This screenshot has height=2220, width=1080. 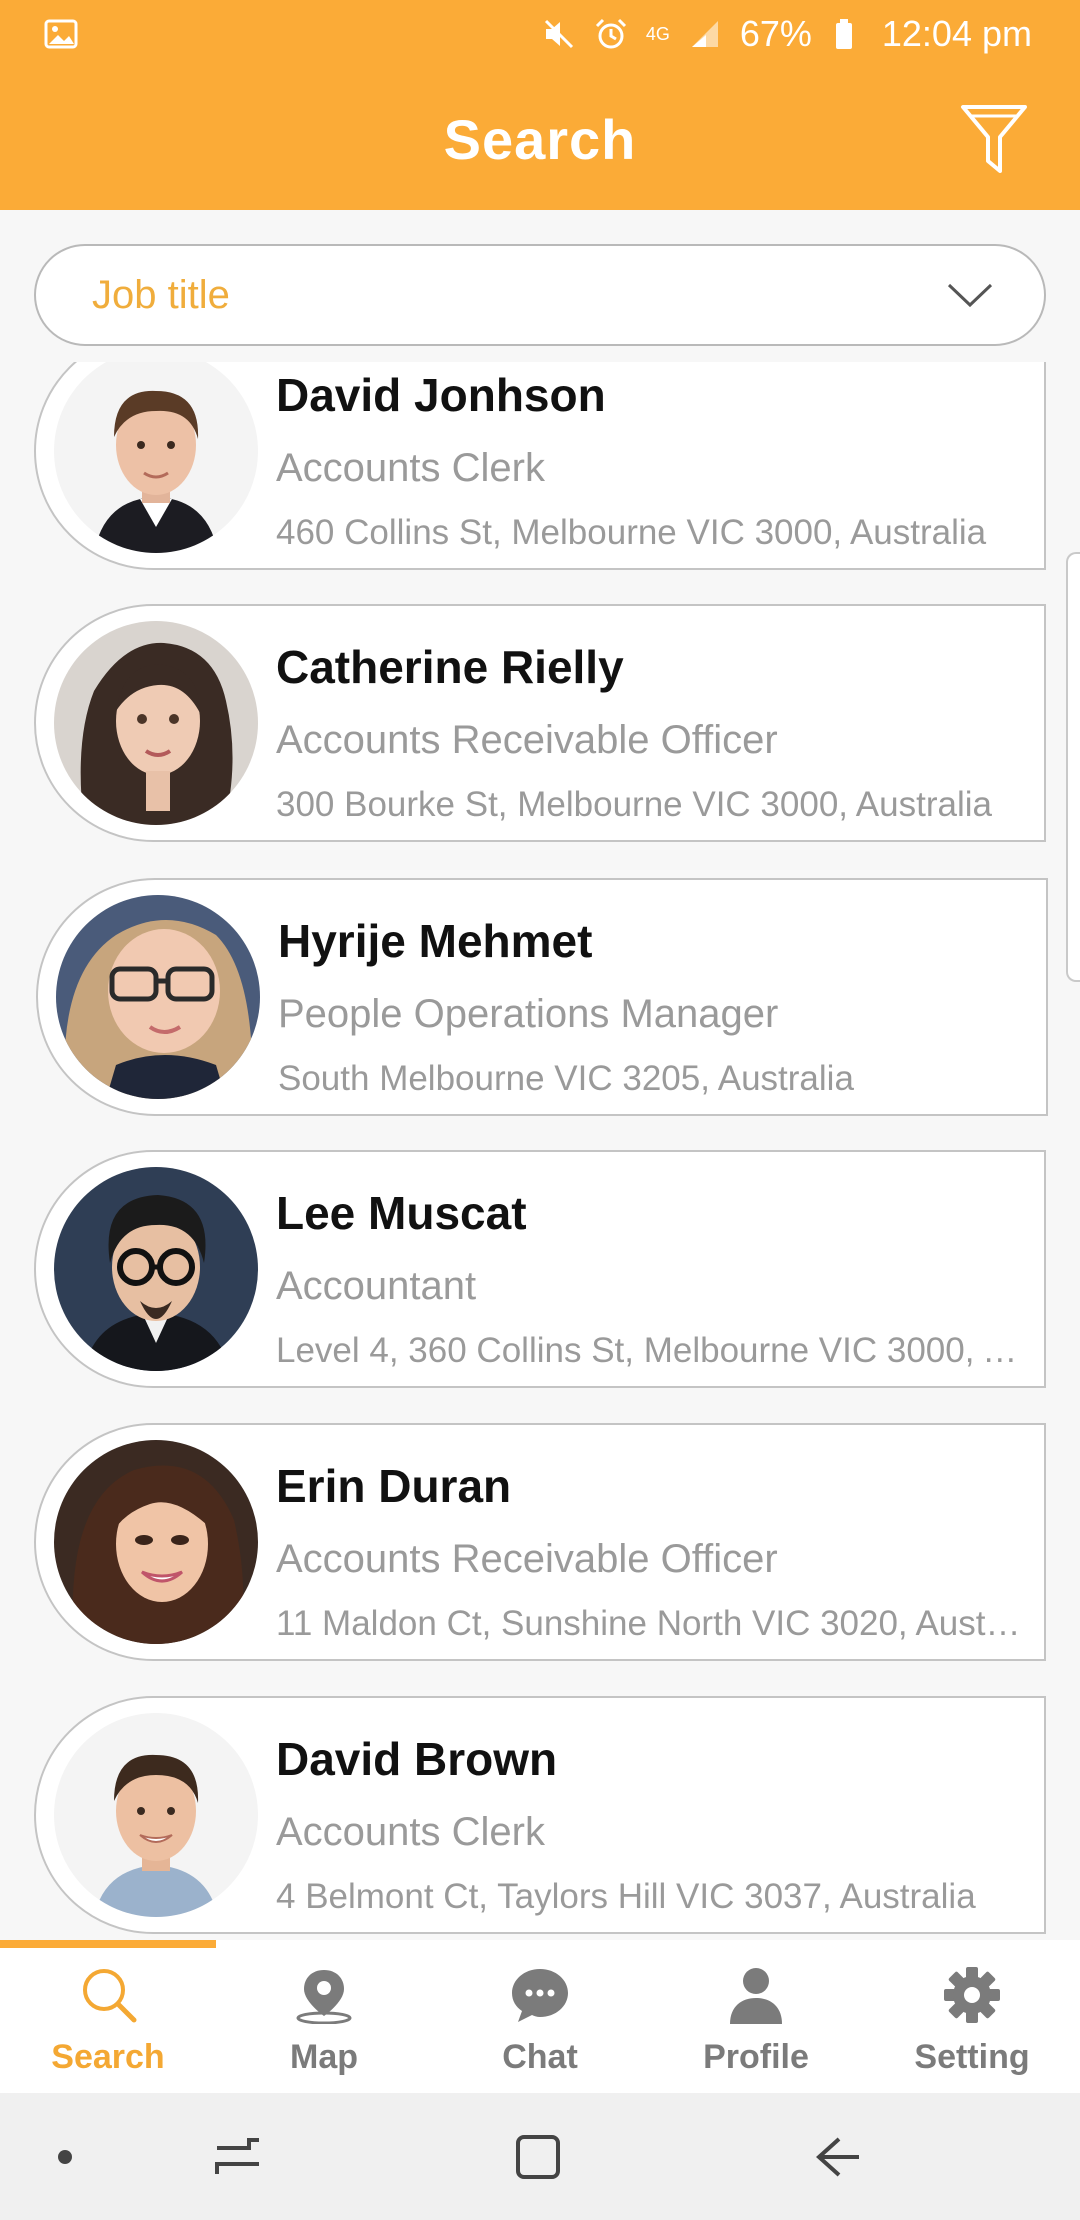 I want to click on person-icon, so click(x=756, y=1996).